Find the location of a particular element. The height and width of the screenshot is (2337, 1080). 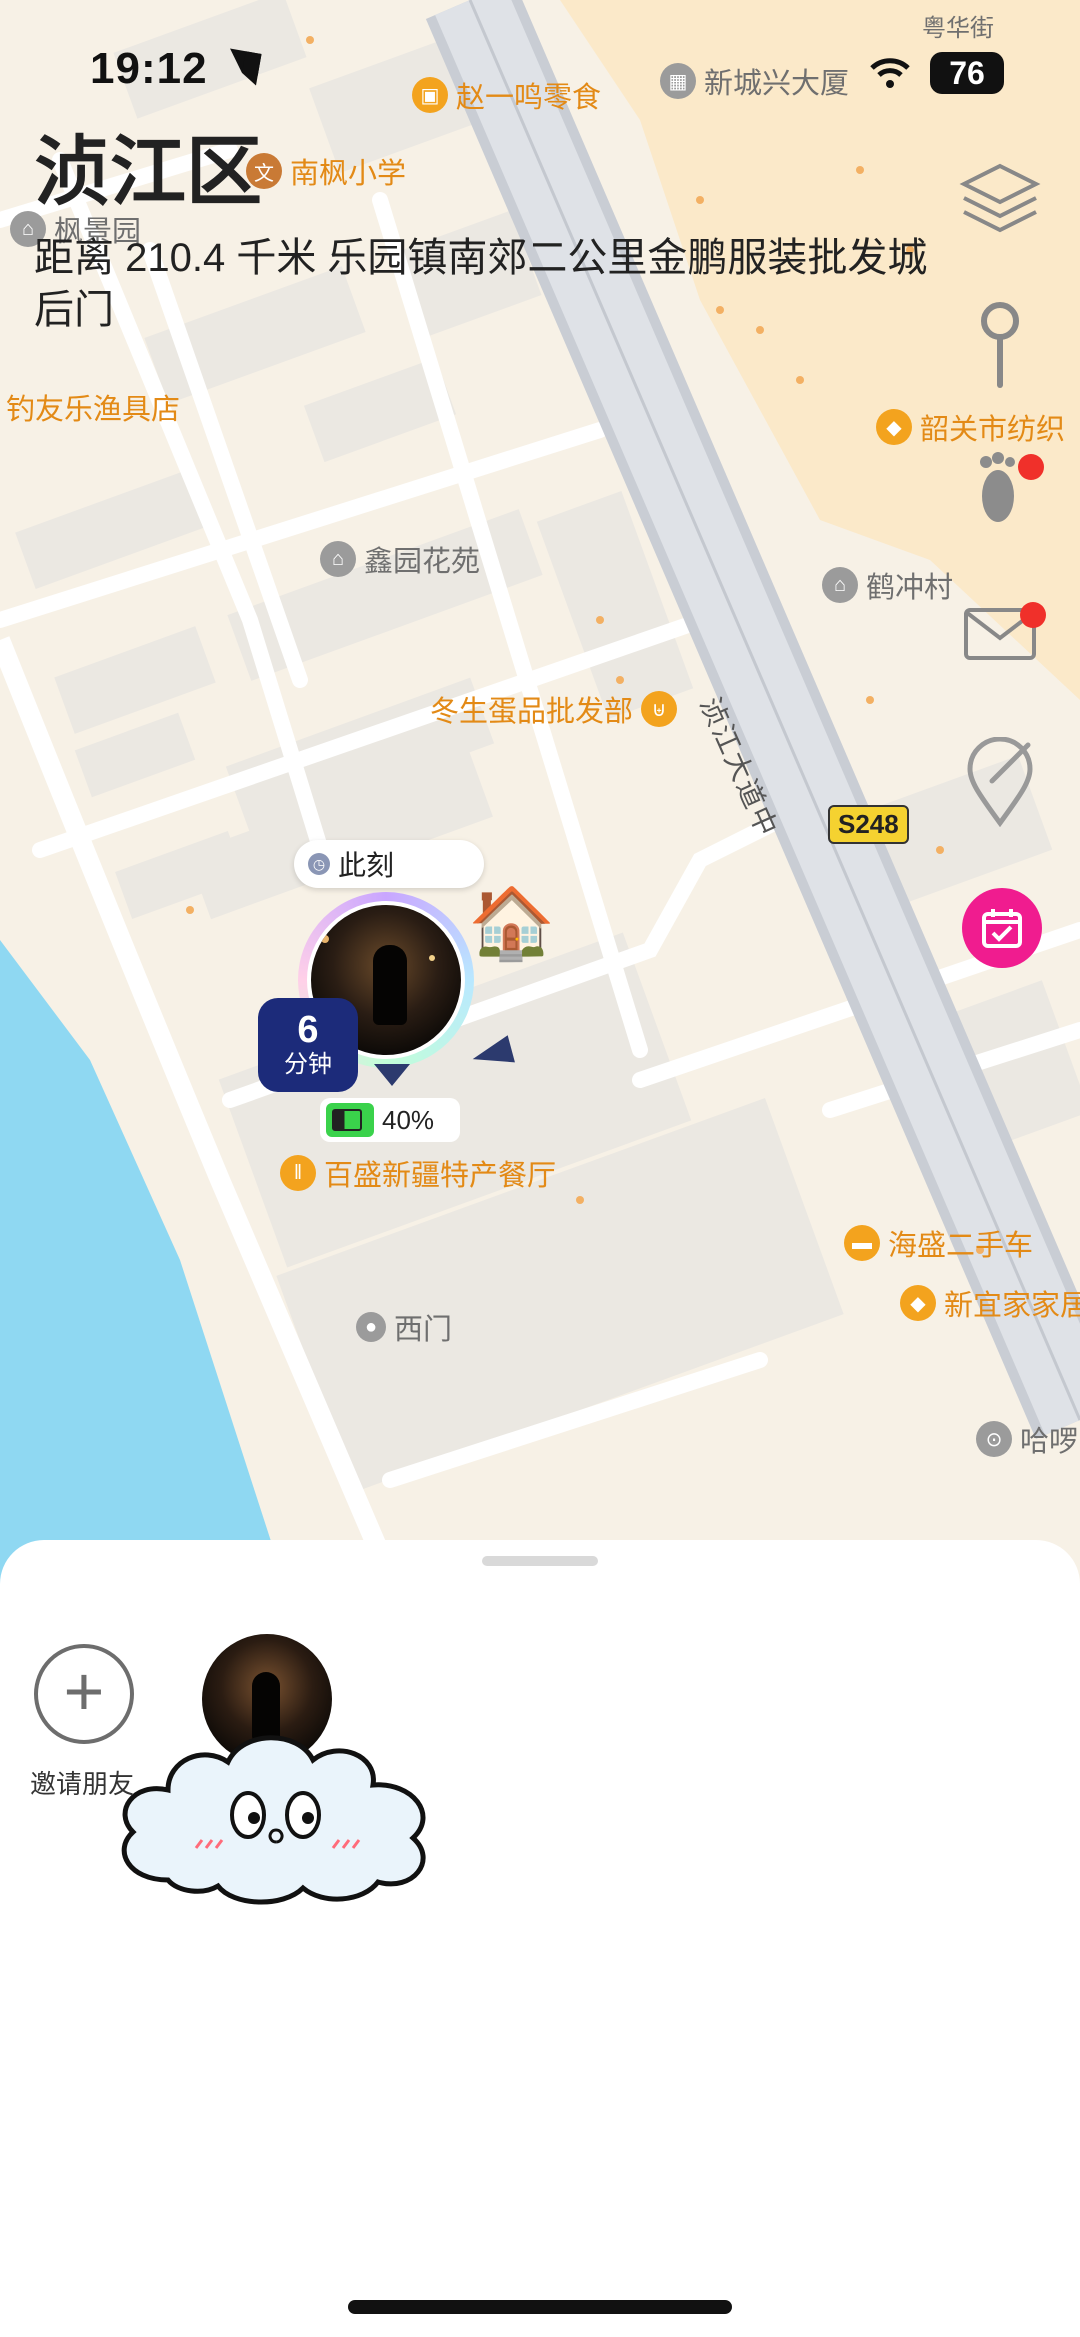

wifi-icon is located at coordinates (890, 75).